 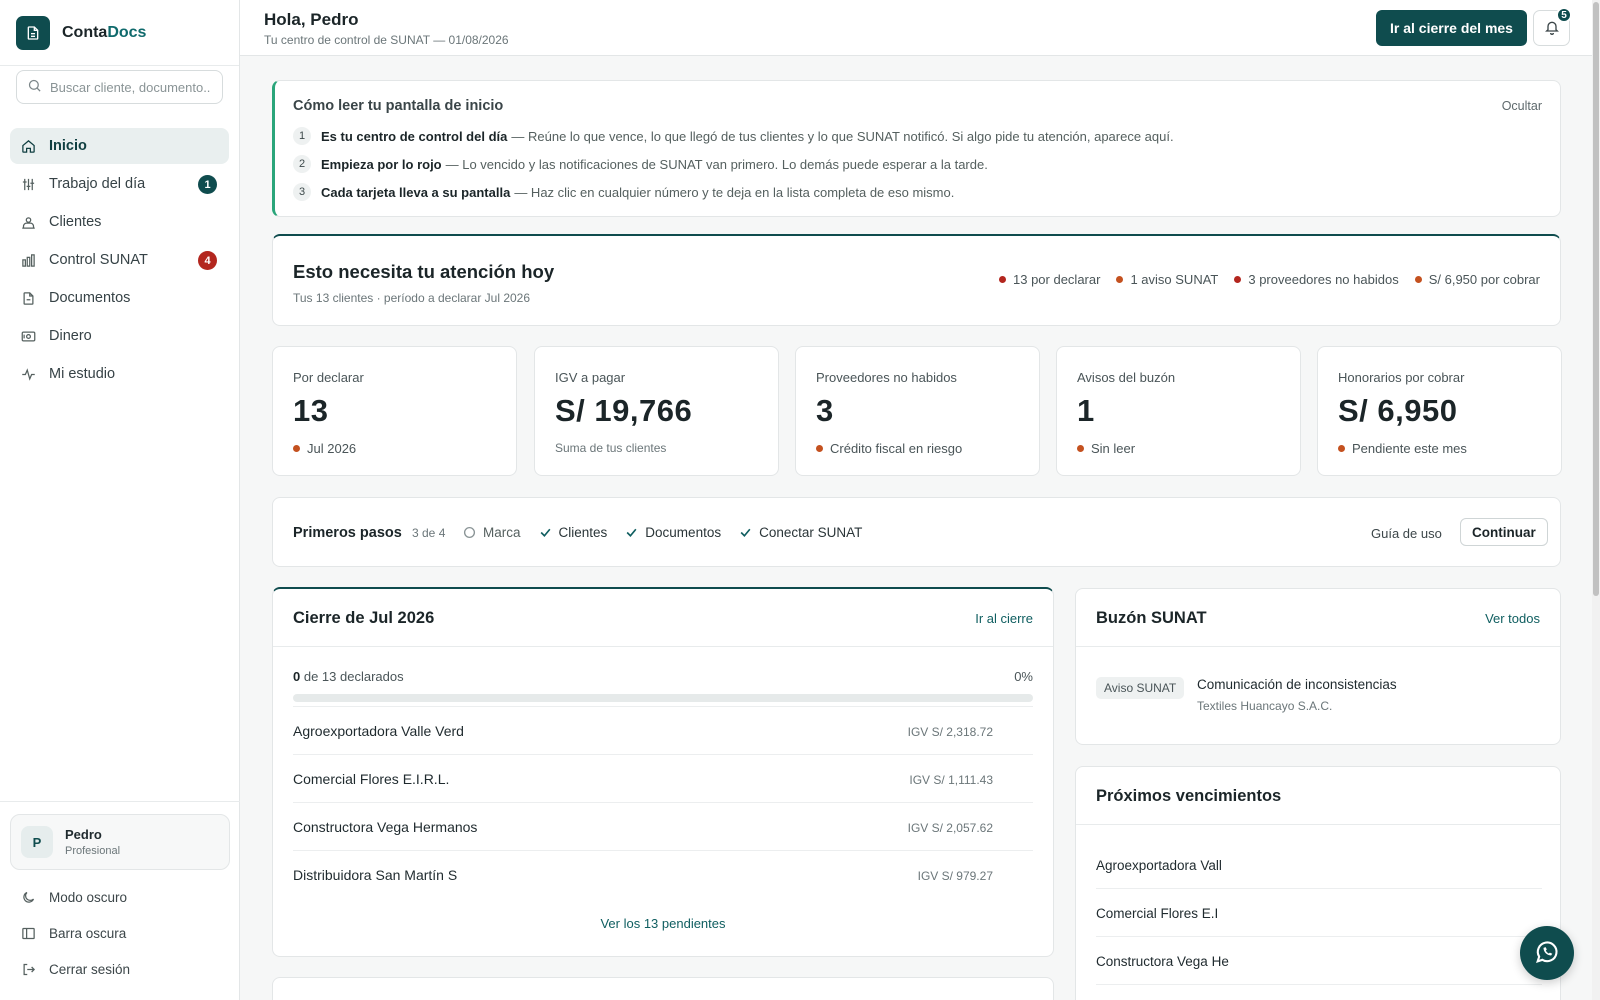 What do you see at coordinates (119, 33) in the screenshot?
I see `brand: ContaDocs` at bounding box center [119, 33].